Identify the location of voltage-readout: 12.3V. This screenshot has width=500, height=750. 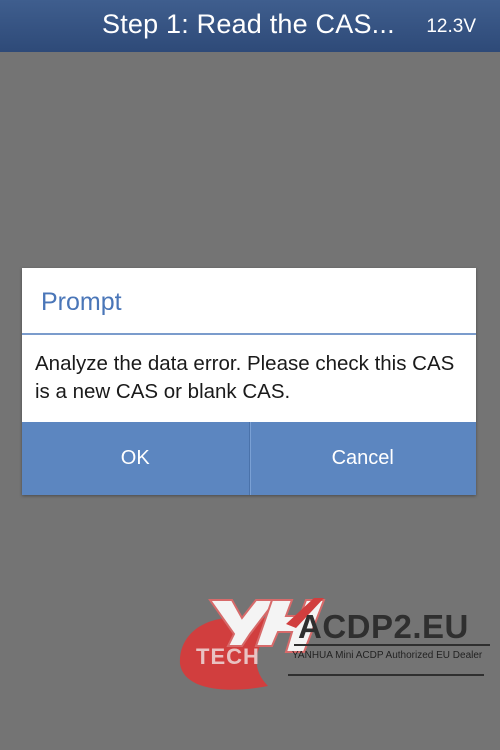
(451, 26).